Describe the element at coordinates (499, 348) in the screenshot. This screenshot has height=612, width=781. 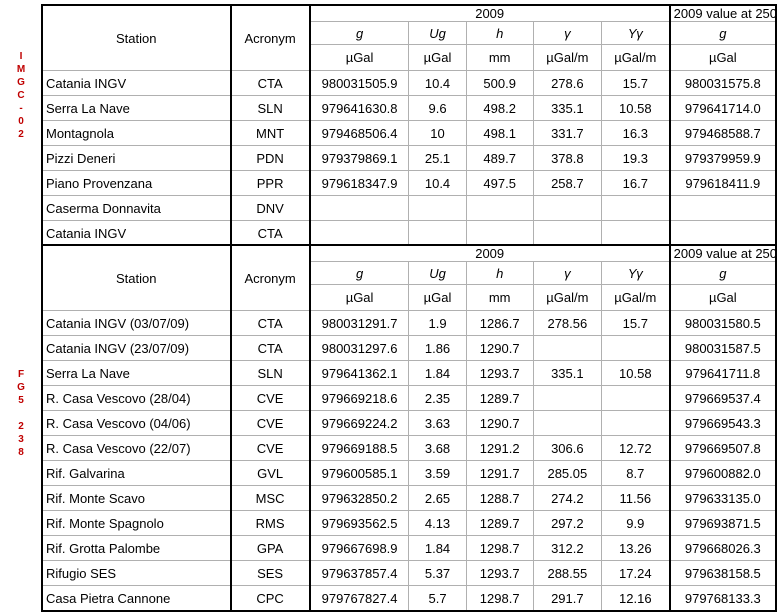
I see `cell-h: 1290.7` at that location.